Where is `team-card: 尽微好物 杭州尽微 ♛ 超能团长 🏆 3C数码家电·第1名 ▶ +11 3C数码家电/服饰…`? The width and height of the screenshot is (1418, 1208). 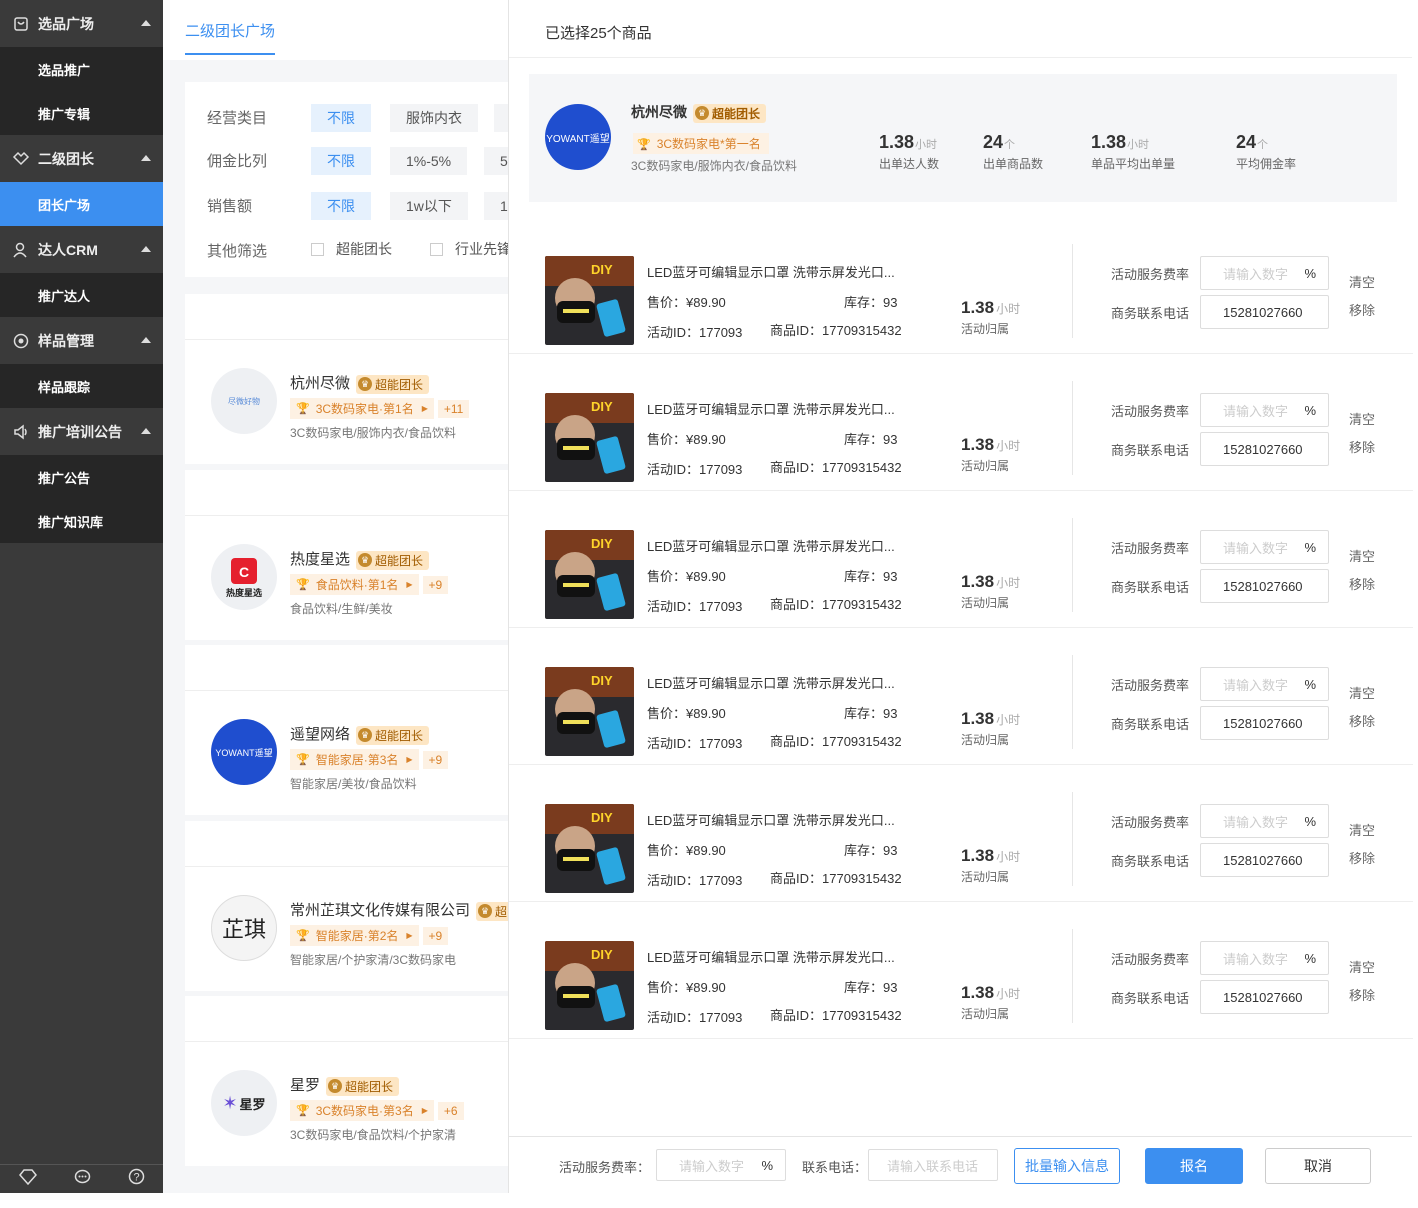
team-card: 尽微好物 杭州尽微 ♛ 超能团长 🏆 3C数码家电·第1名 ▶ +11 3C数码家电/服饰… is located at coordinates (346, 379).